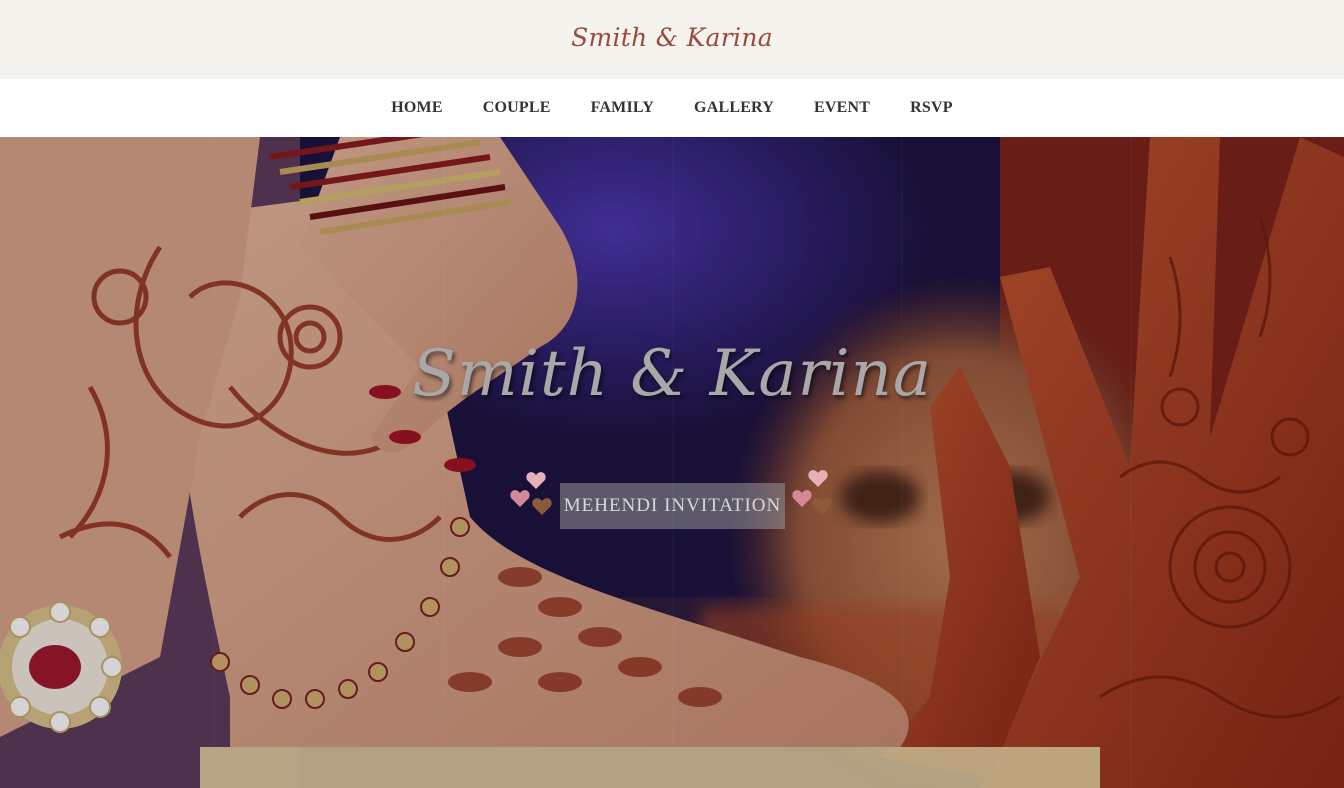 This screenshot has height=788, width=1344. Describe the element at coordinates (672, 108) in the screenshot. I see `main-nav: HOME COUPLE FAMILY GALLERY EVENT RSVP` at that location.